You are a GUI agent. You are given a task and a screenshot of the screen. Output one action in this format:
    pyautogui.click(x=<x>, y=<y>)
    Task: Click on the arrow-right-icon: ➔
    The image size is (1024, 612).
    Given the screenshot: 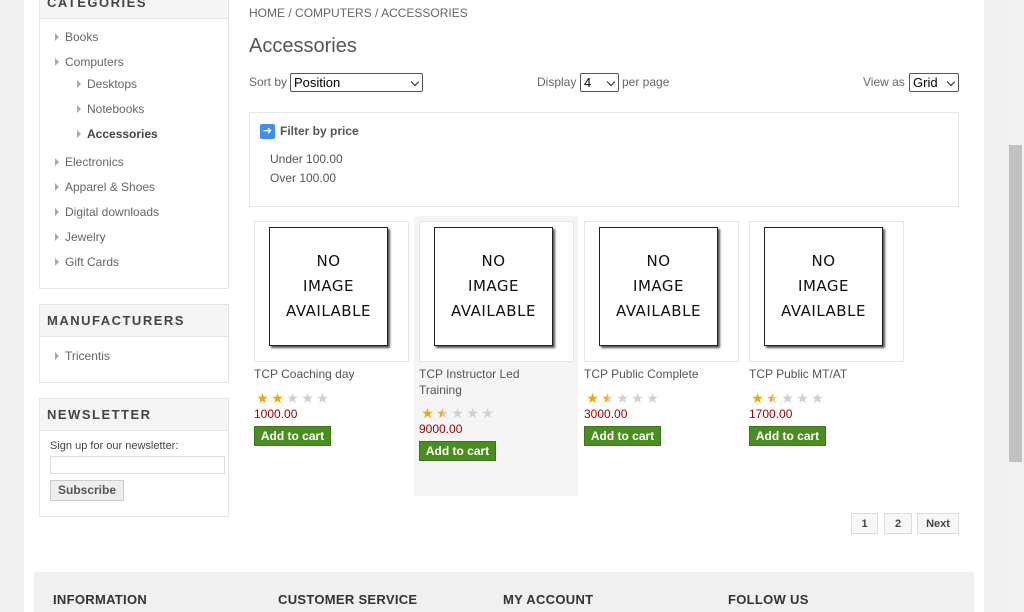 What is the action you would take?
    pyautogui.click(x=267, y=131)
    